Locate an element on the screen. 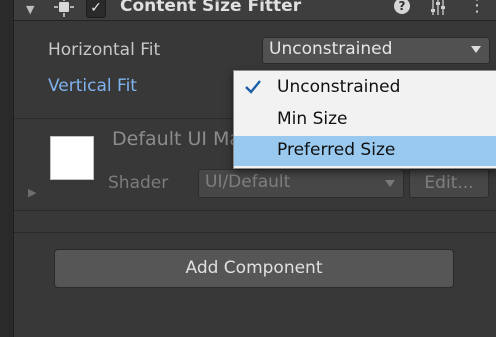 This screenshot has height=337, width=496. checkmark-icon is located at coordinates (253, 87).